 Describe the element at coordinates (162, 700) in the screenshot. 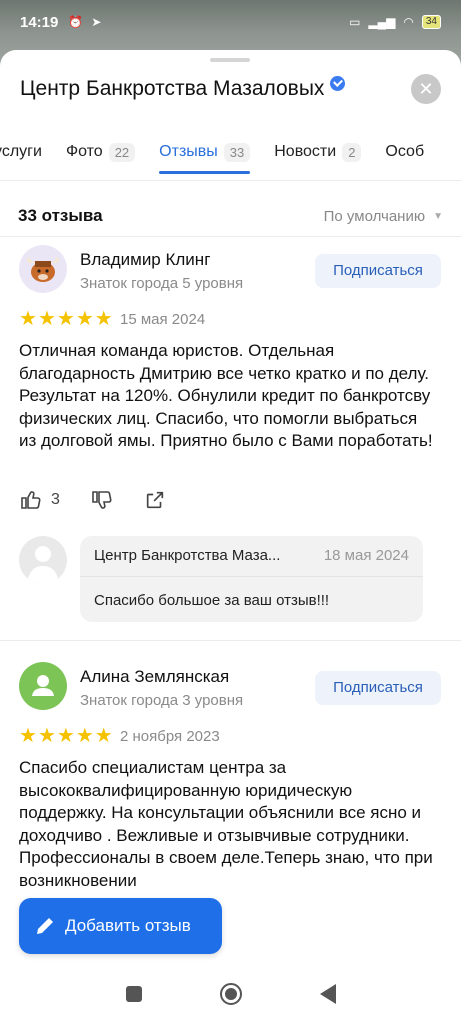

I see `reviewer-level: Знаток города 3 уровня` at that location.